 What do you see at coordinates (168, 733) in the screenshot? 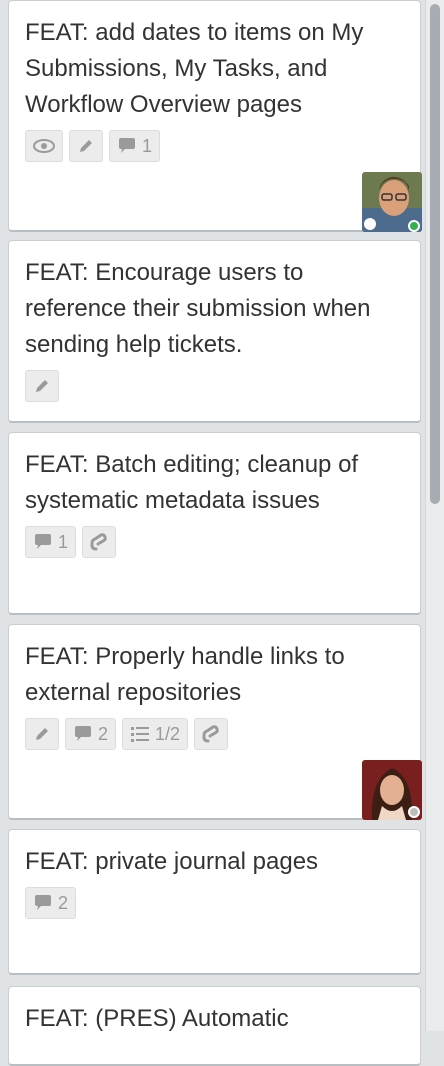
I see `checklist-count: 1/2` at bounding box center [168, 733].